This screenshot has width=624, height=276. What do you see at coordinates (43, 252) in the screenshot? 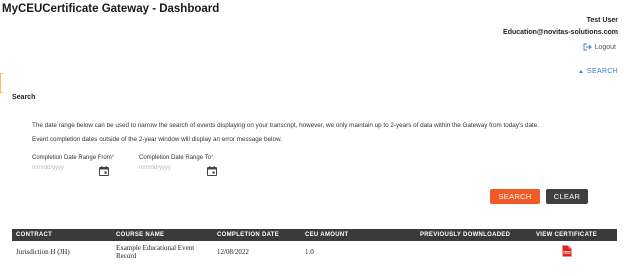
I see `cell-contract: Jurisdiction H (JH)` at bounding box center [43, 252].